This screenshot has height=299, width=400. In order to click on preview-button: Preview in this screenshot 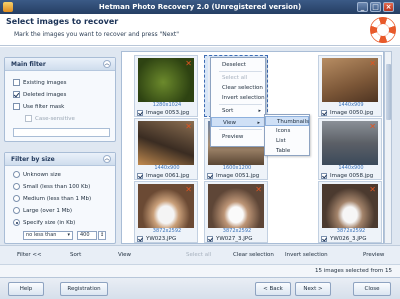, I will do `click(373, 255)`.